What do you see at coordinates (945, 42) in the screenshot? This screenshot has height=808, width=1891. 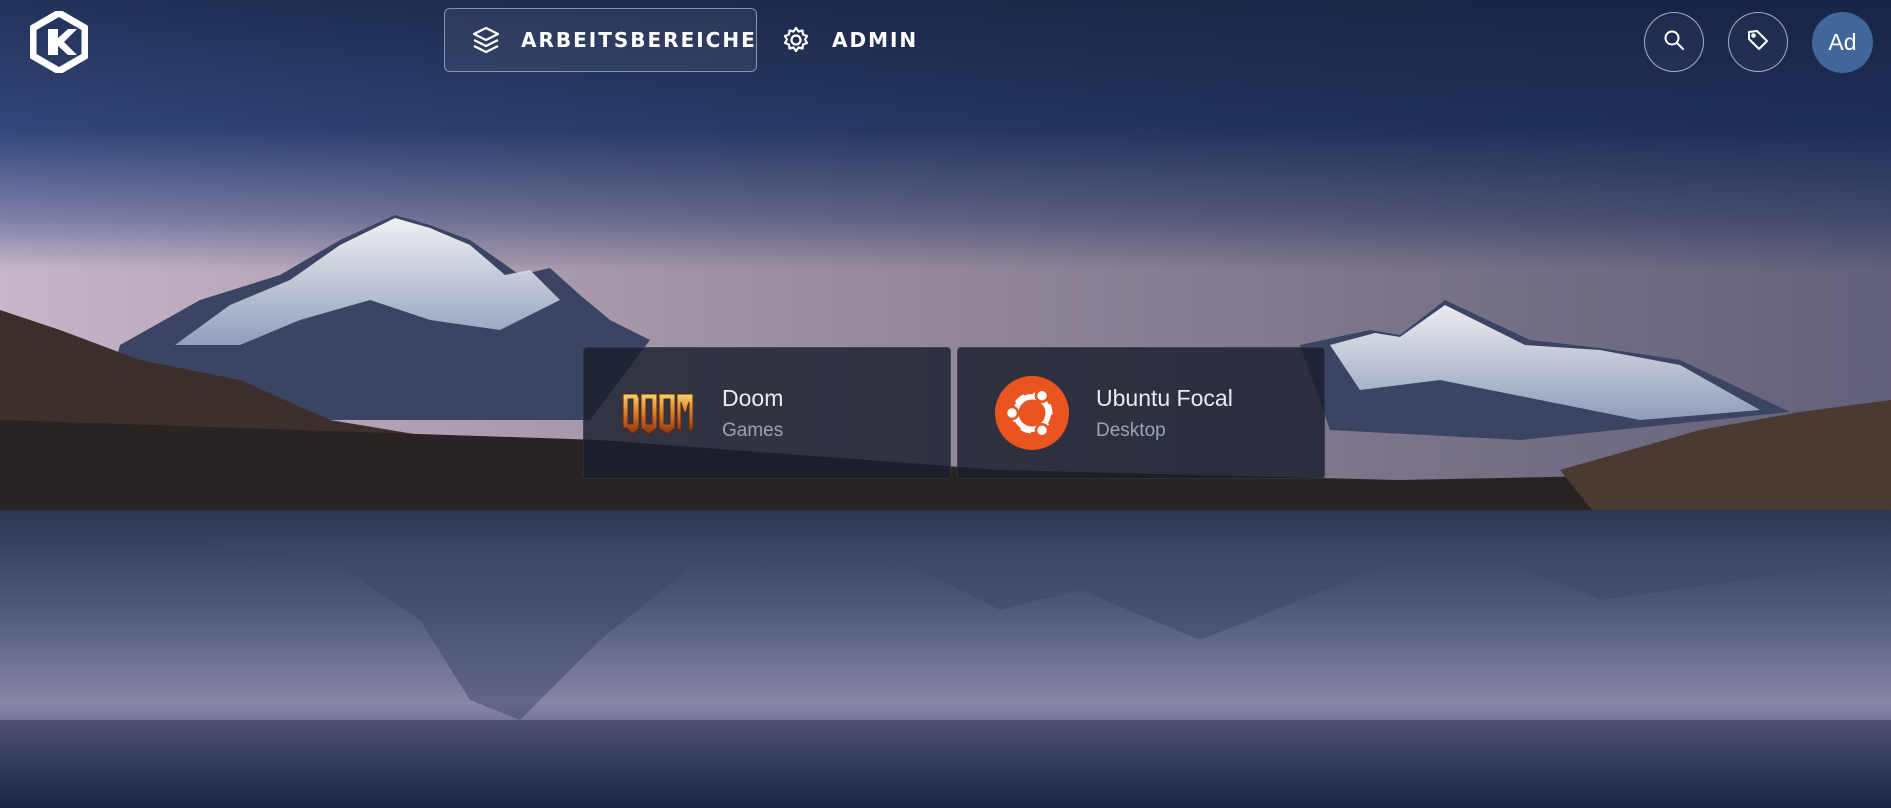 I see `top-navigation-bar: ARBEITSBEREICHE ADMIN Ad` at bounding box center [945, 42].